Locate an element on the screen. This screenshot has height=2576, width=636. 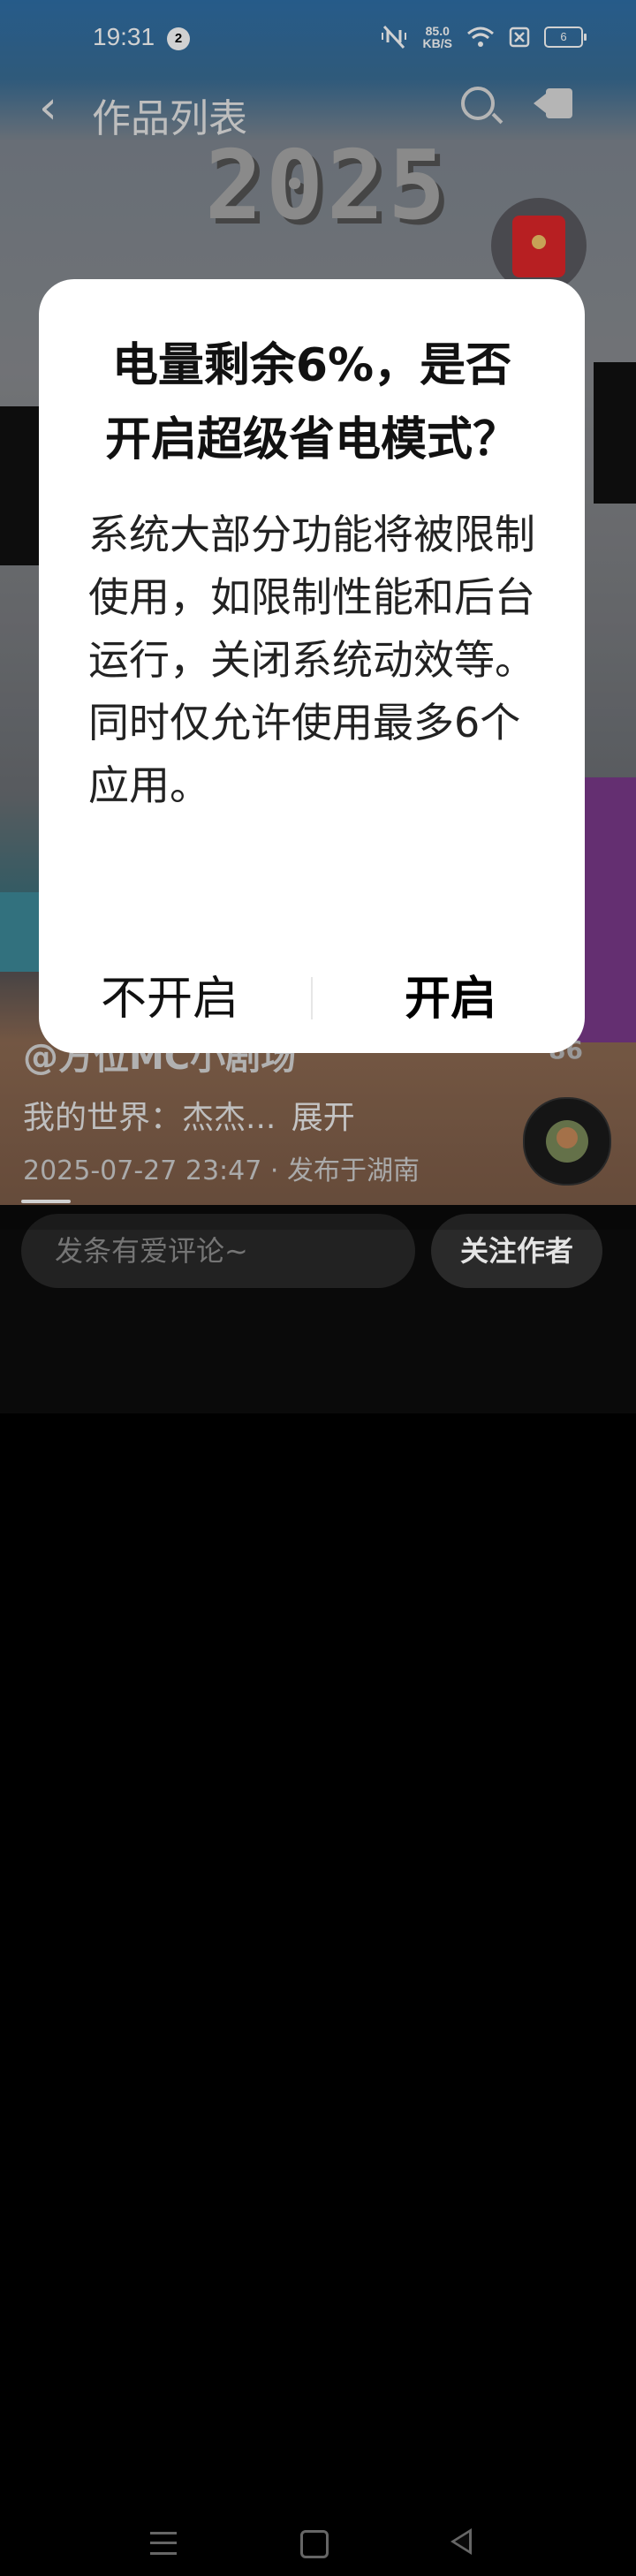
home-icon is located at coordinates (314, 2544).